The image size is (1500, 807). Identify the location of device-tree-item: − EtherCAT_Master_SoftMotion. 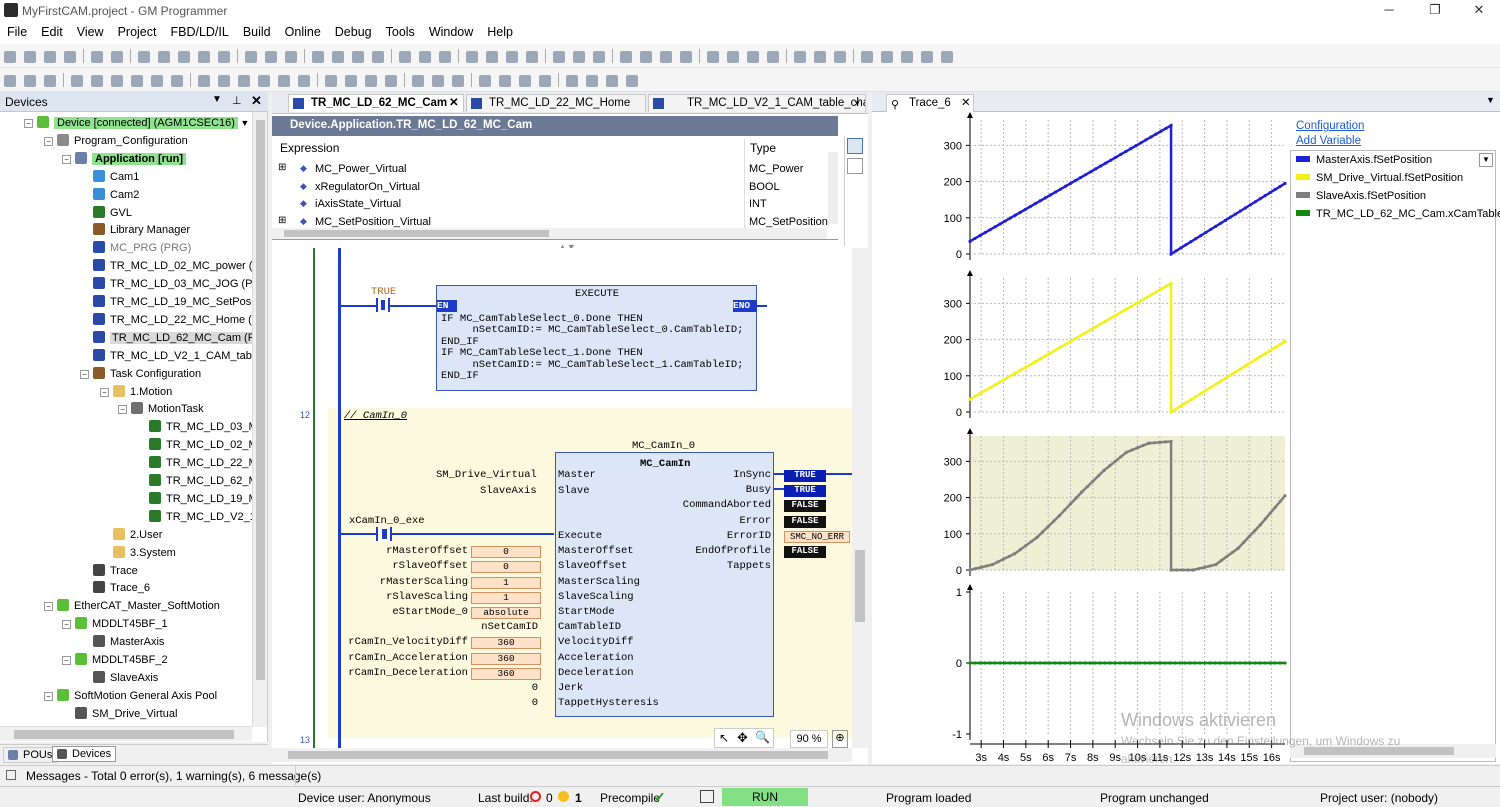
(132, 606).